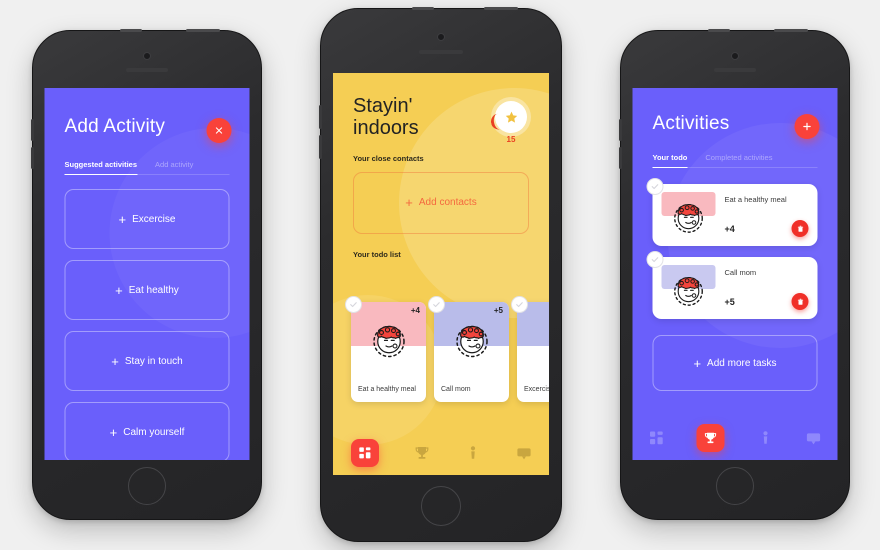 The width and height of the screenshot is (880, 550). Describe the element at coordinates (530, 349) in the screenshot. I see `todo-card: +3 Excercise` at that location.